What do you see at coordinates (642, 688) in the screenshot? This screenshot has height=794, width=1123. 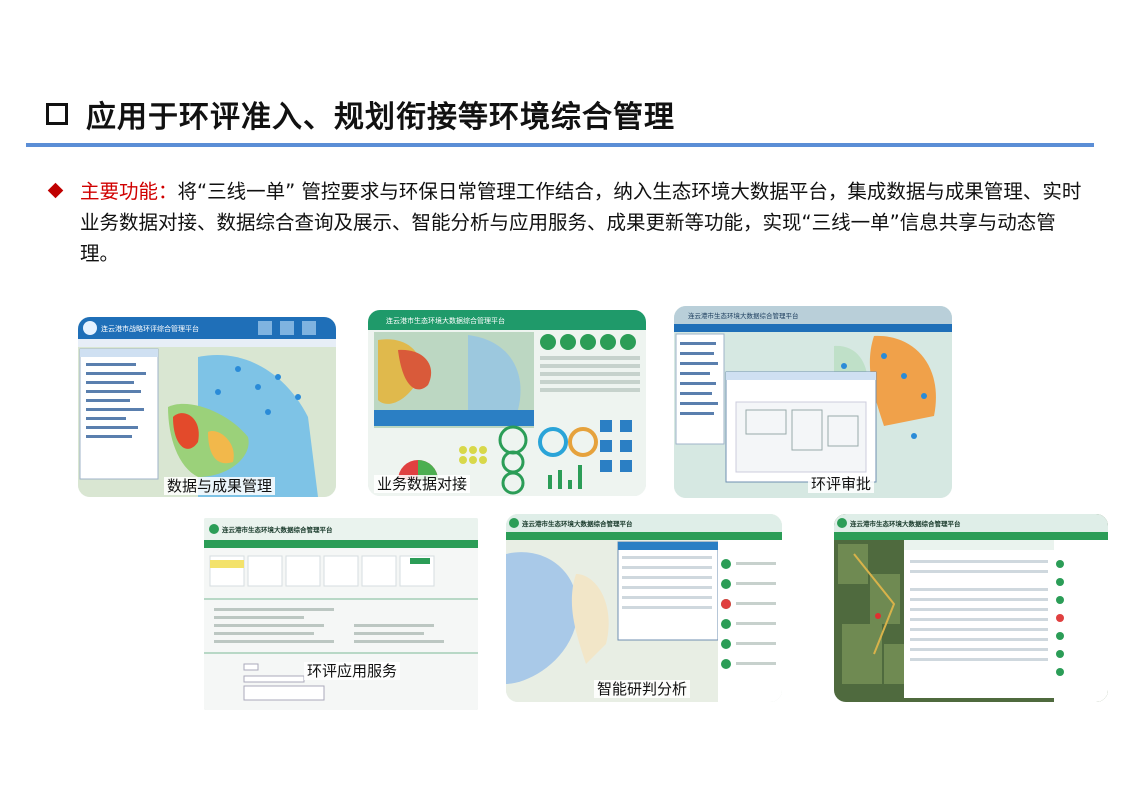 I see `caption-smart-analysis: 智能研判分析` at bounding box center [642, 688].